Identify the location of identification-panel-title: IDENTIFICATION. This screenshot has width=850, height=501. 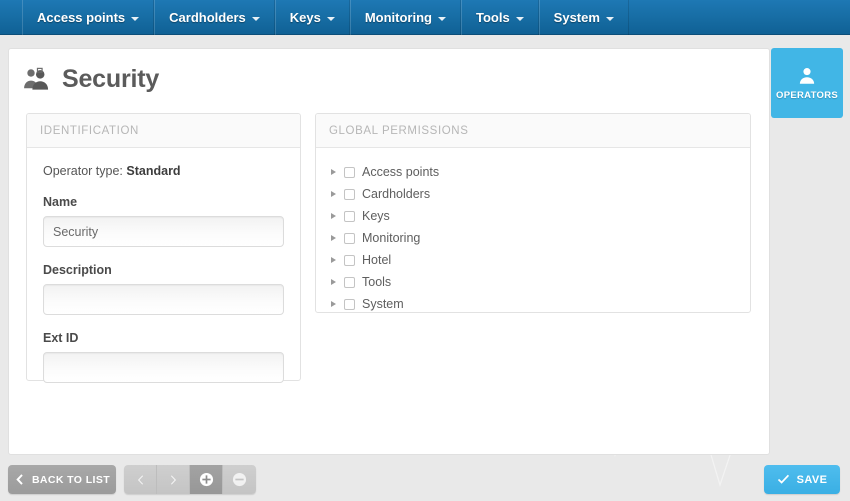
(89, 130).